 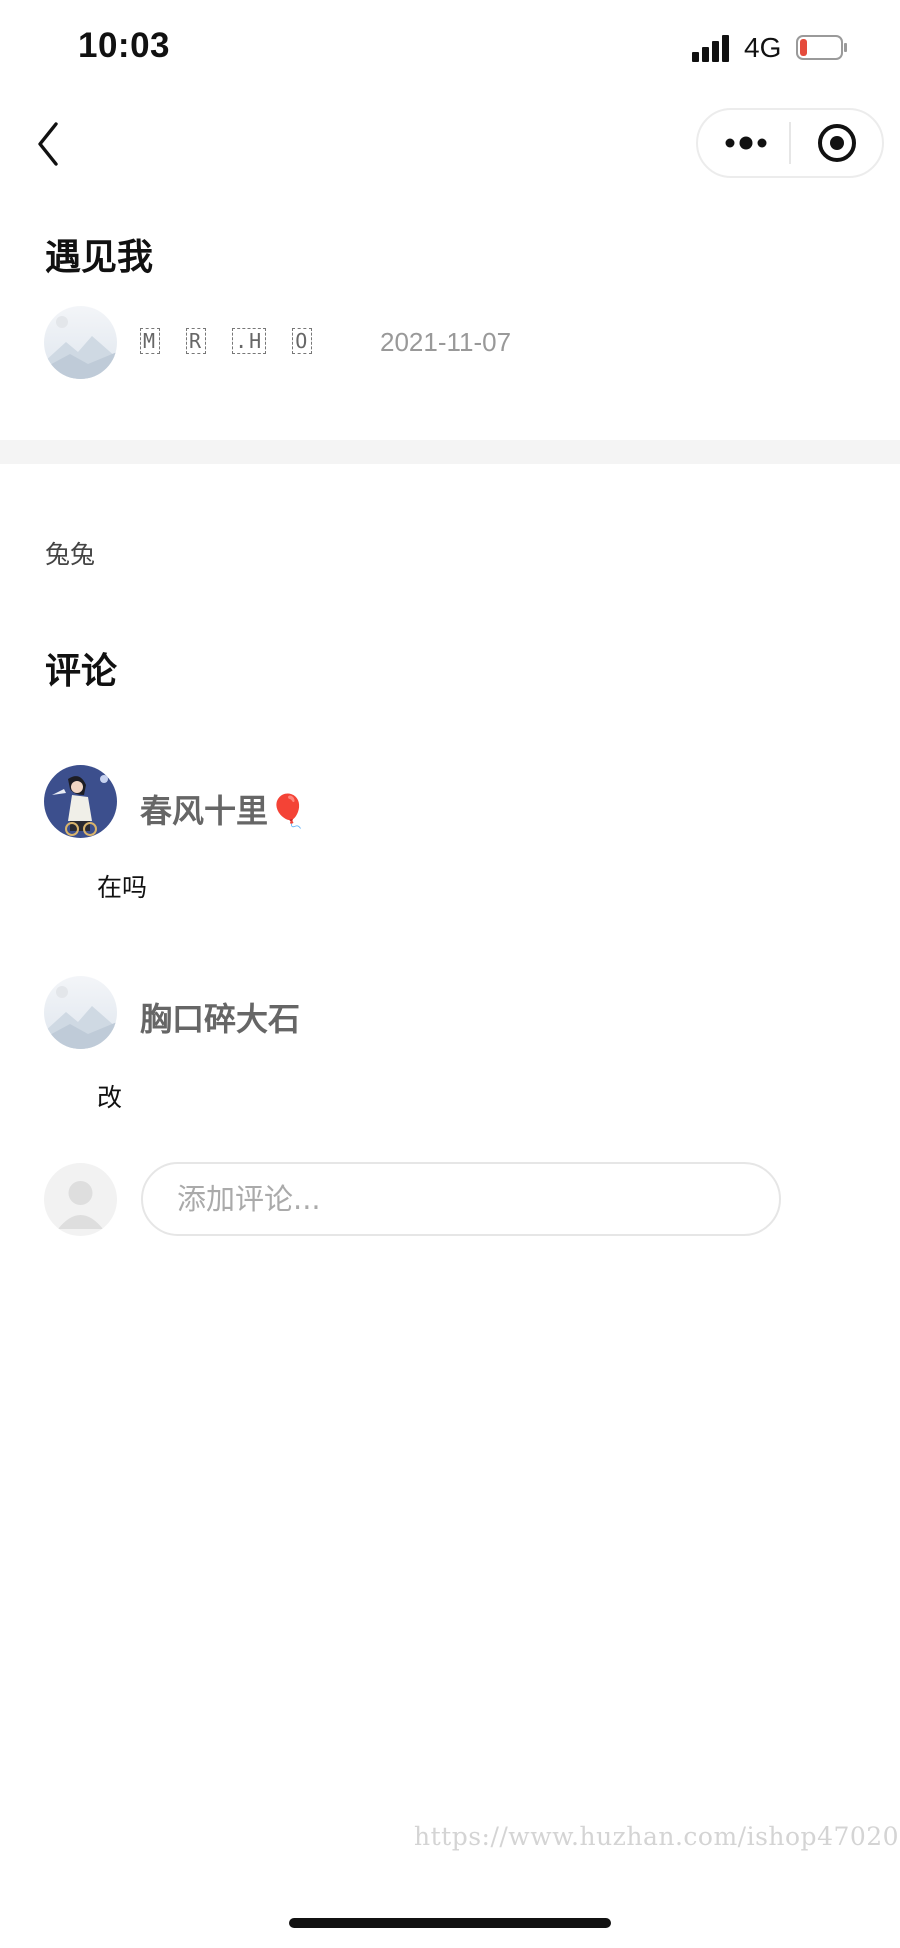 What do you see at coordinates (713, 48) in the screenshot?
I see `signal-strength-icon` at bounding box center [713, 48].